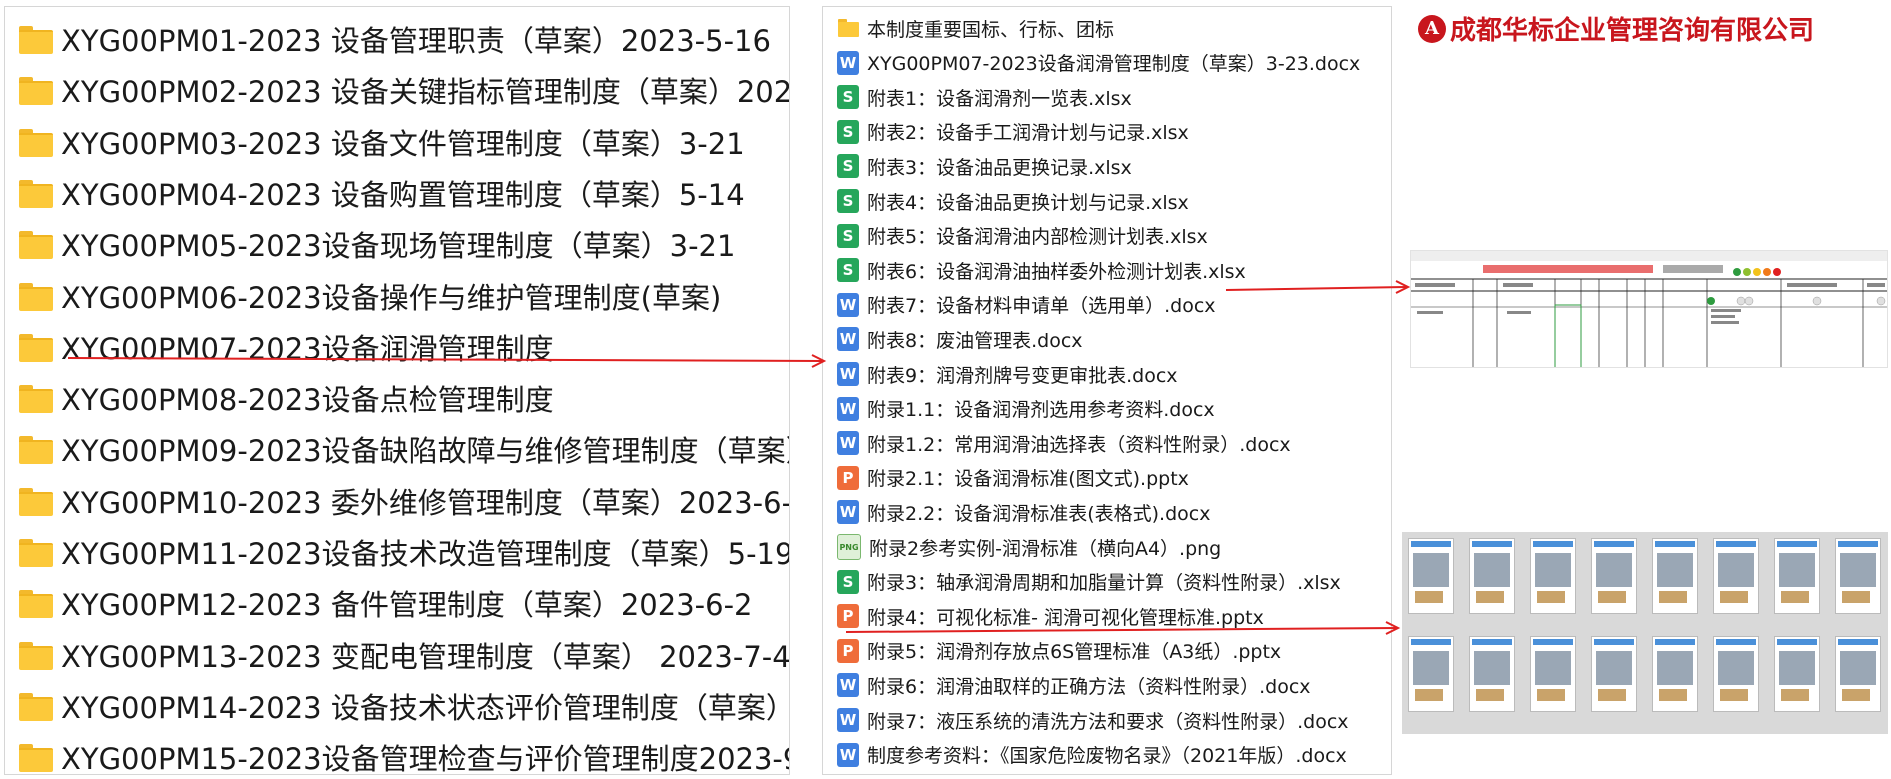 The height and width of the screenshot is (779, 1891). I want to click on arrow-to-slides-preview, so click(1123, 628).